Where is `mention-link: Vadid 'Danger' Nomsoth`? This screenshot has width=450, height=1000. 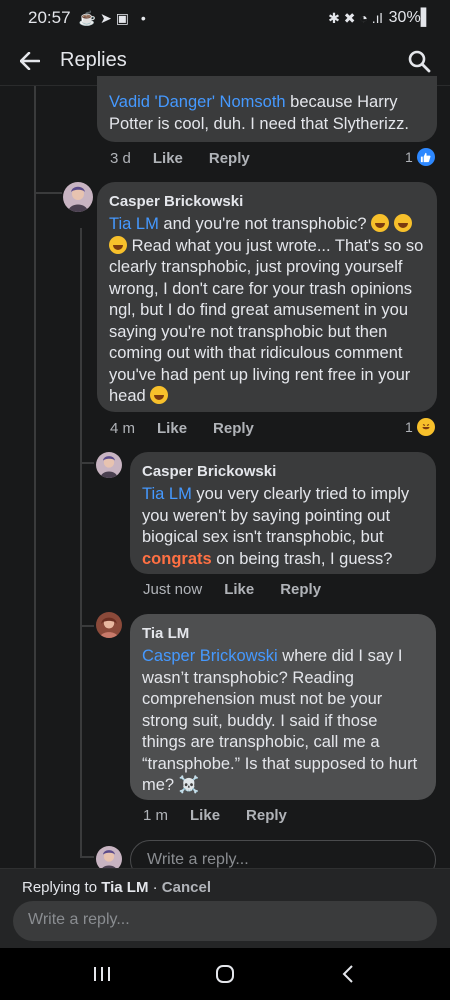
mention-link: Vadid 'Danger' Nomsoth is located at coordinates (197, 102).